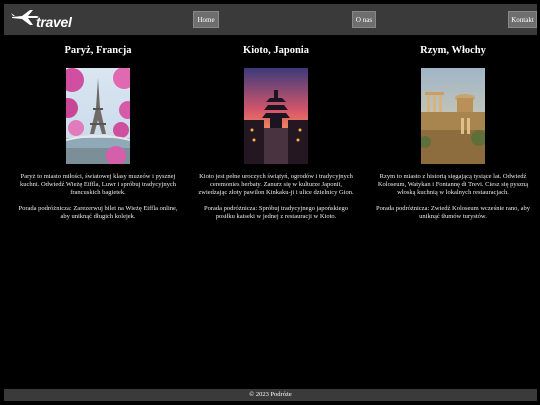  Describe the element at coordinates (364, 19) in the screenshot. I see `nav-about-button: O nas` at that location.